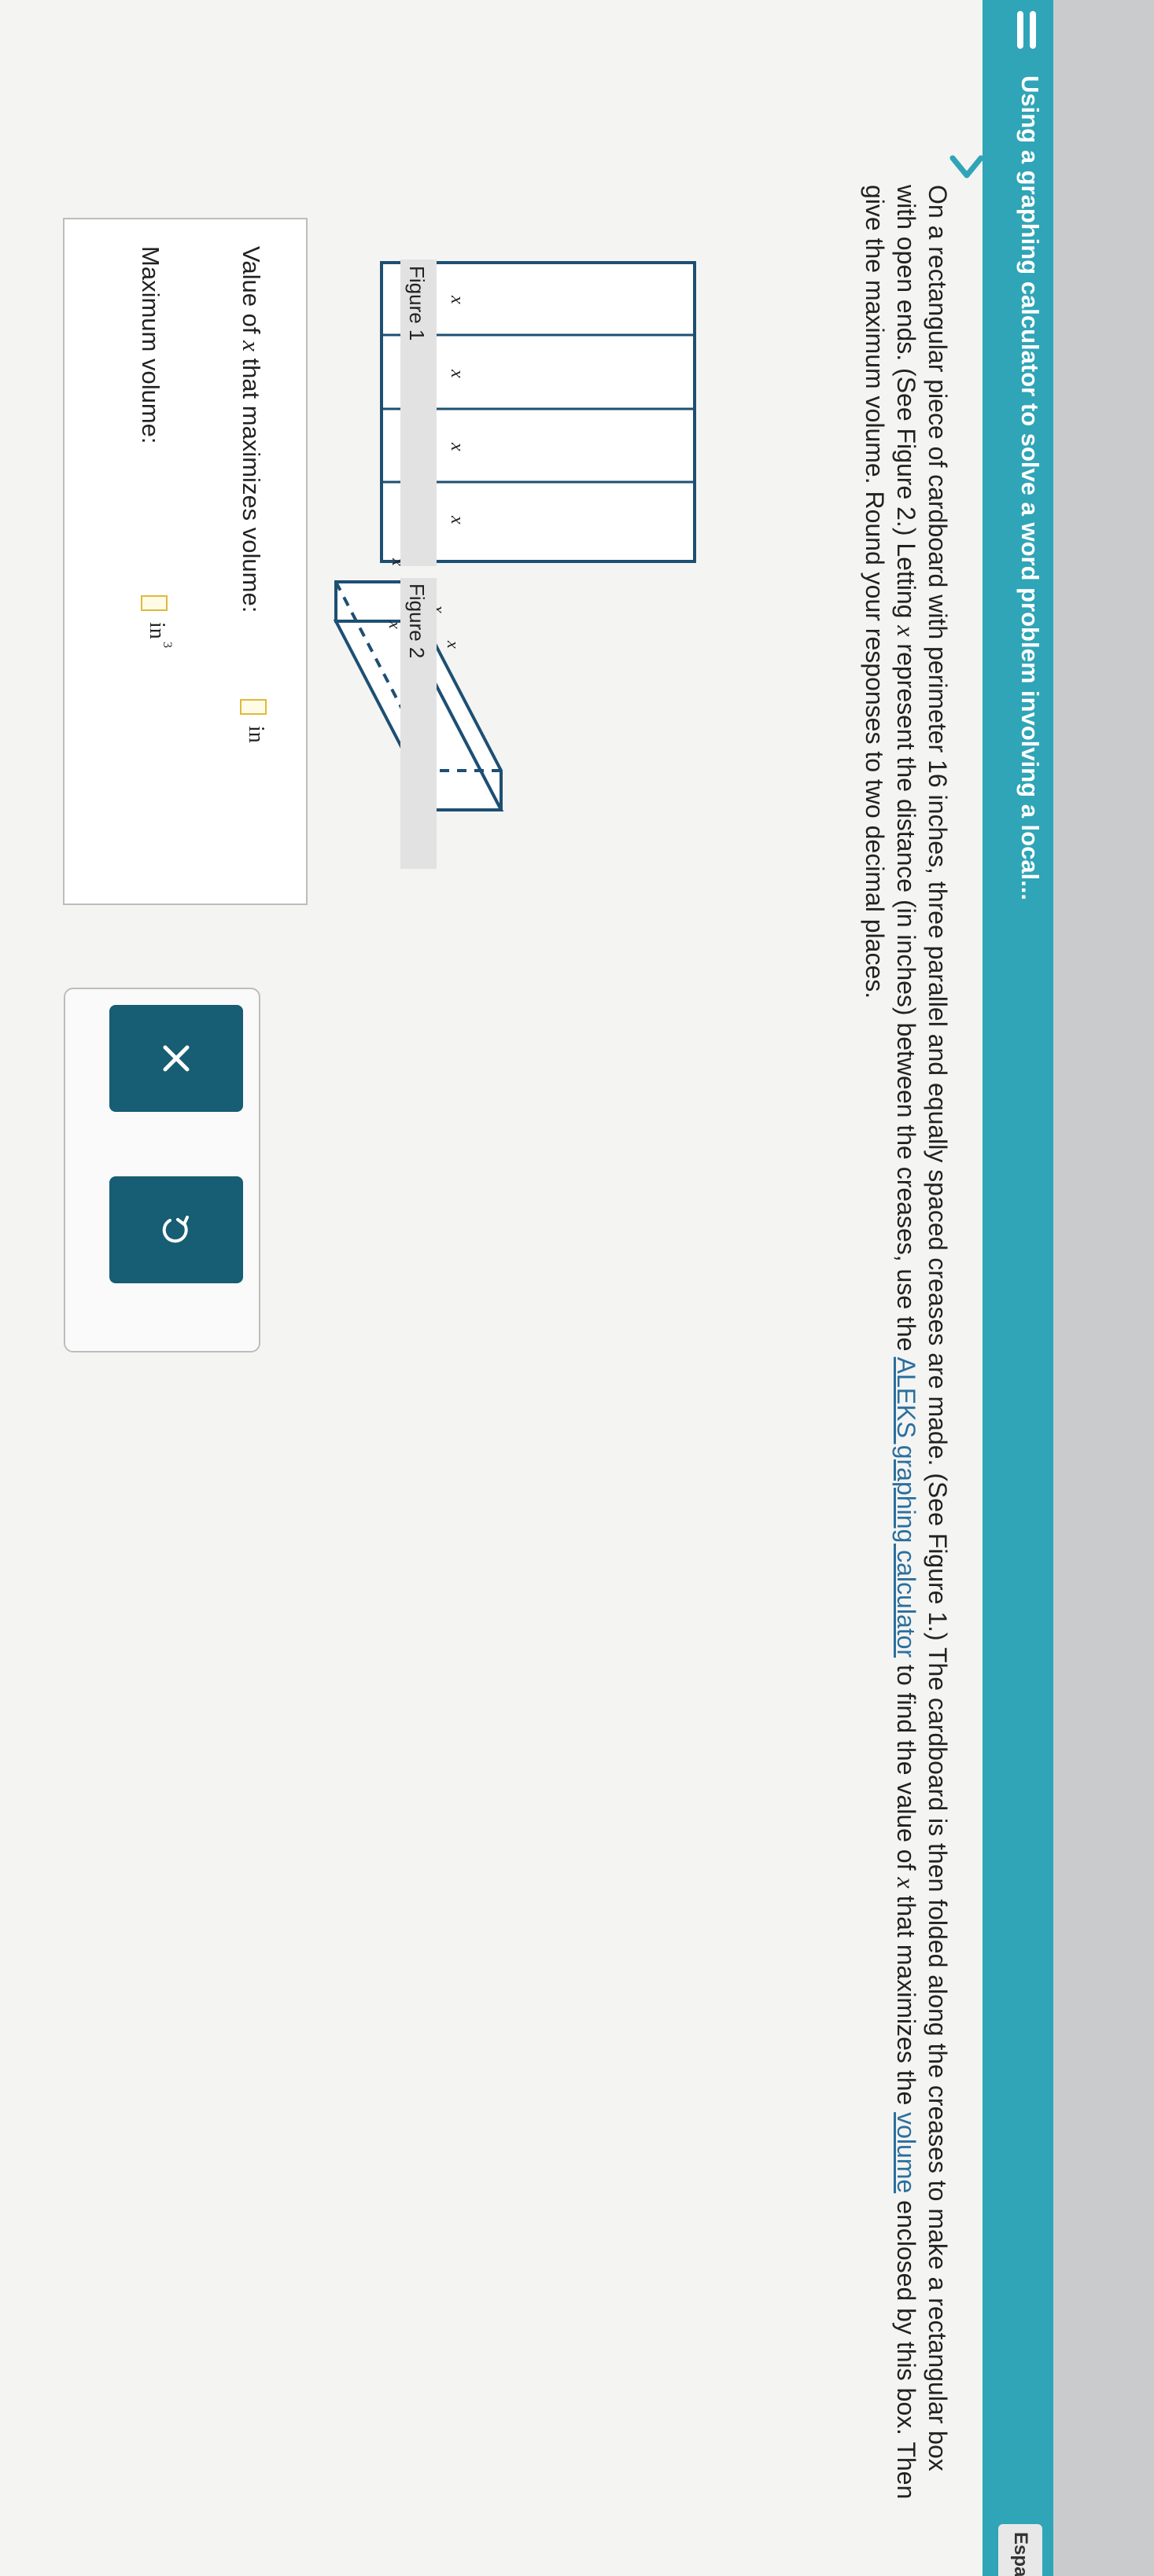  I want to click on figure-1-label: Figure 1, so click(417, 303).